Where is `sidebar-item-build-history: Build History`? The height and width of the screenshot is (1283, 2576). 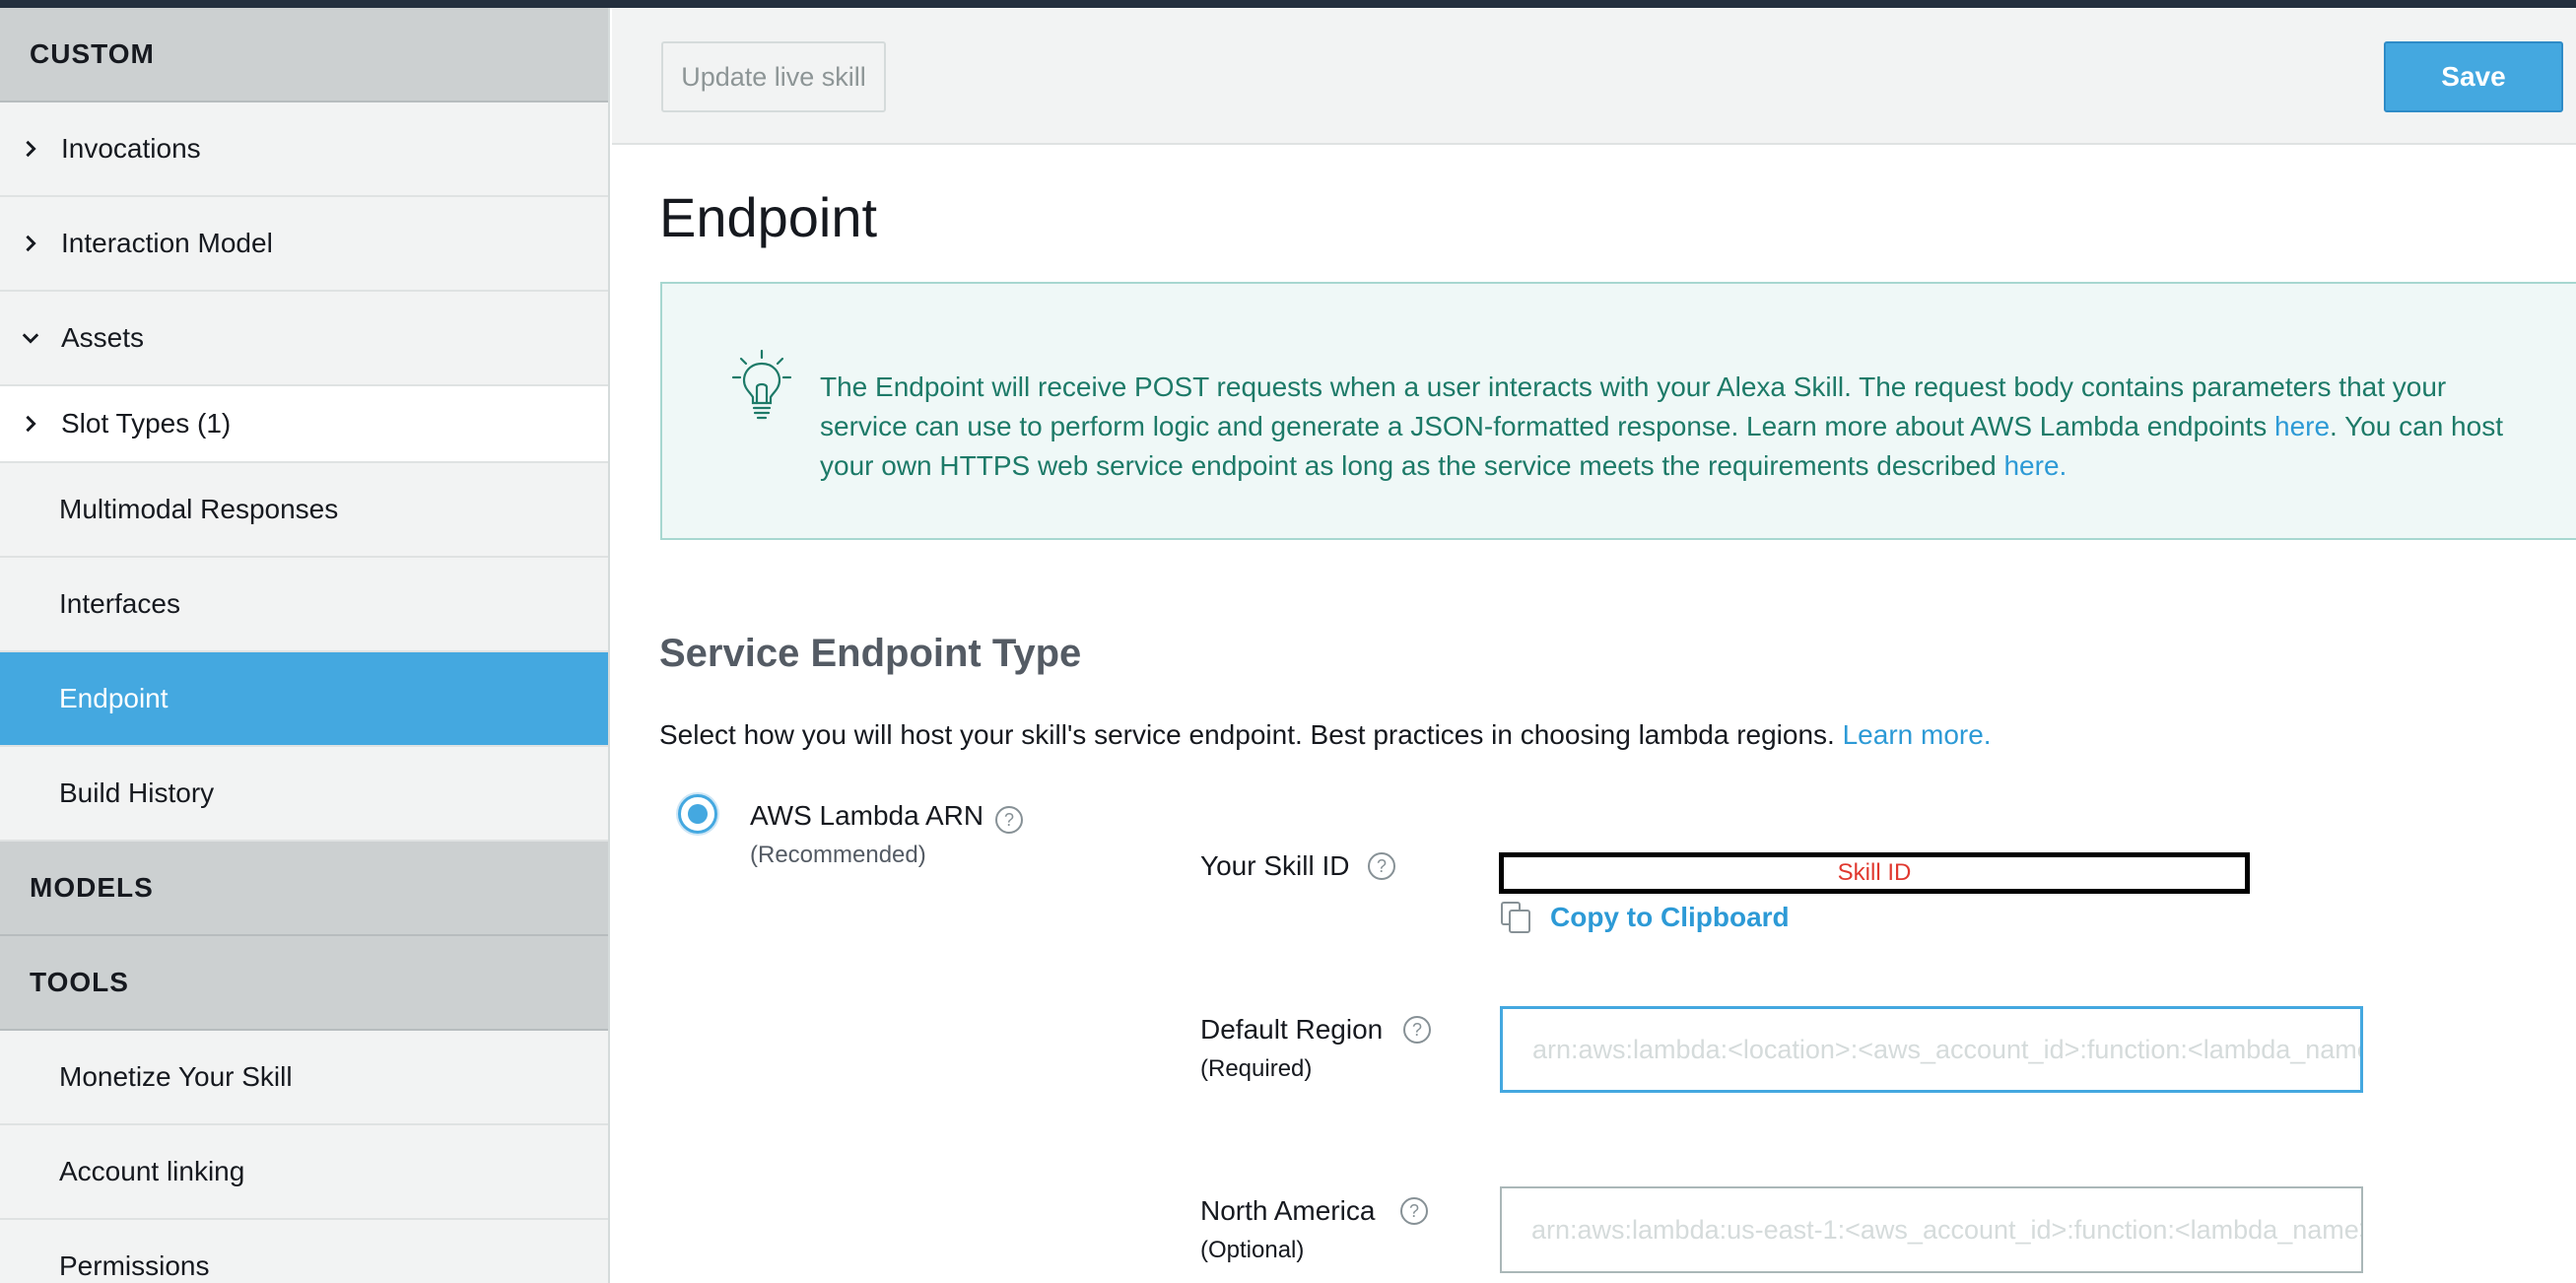 sidebar-item-build-history: Build History is located at coordinates (304, 794).